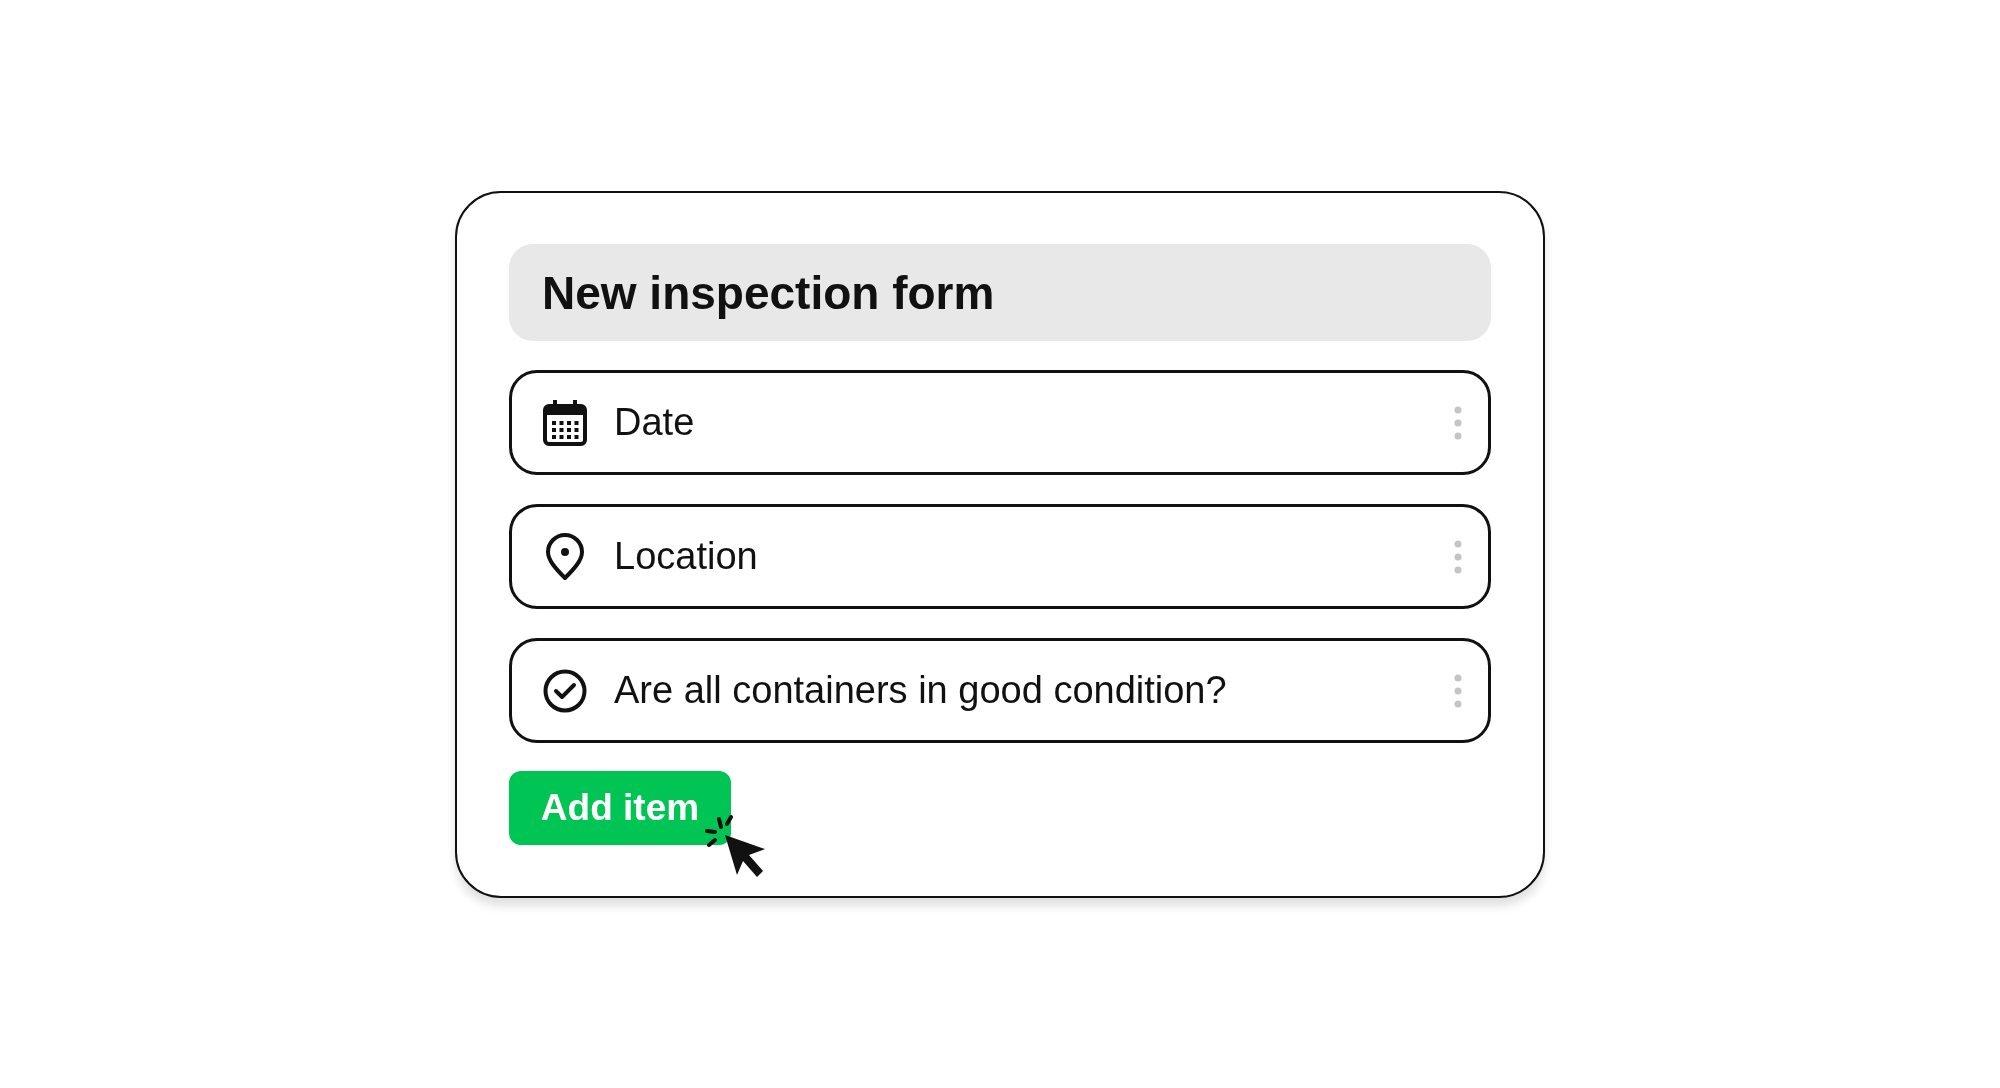  What do you see at coordinates (1000, 292) in the screenshot?
I see `form-title: New inspection form` at bounding box center [1000, 292].